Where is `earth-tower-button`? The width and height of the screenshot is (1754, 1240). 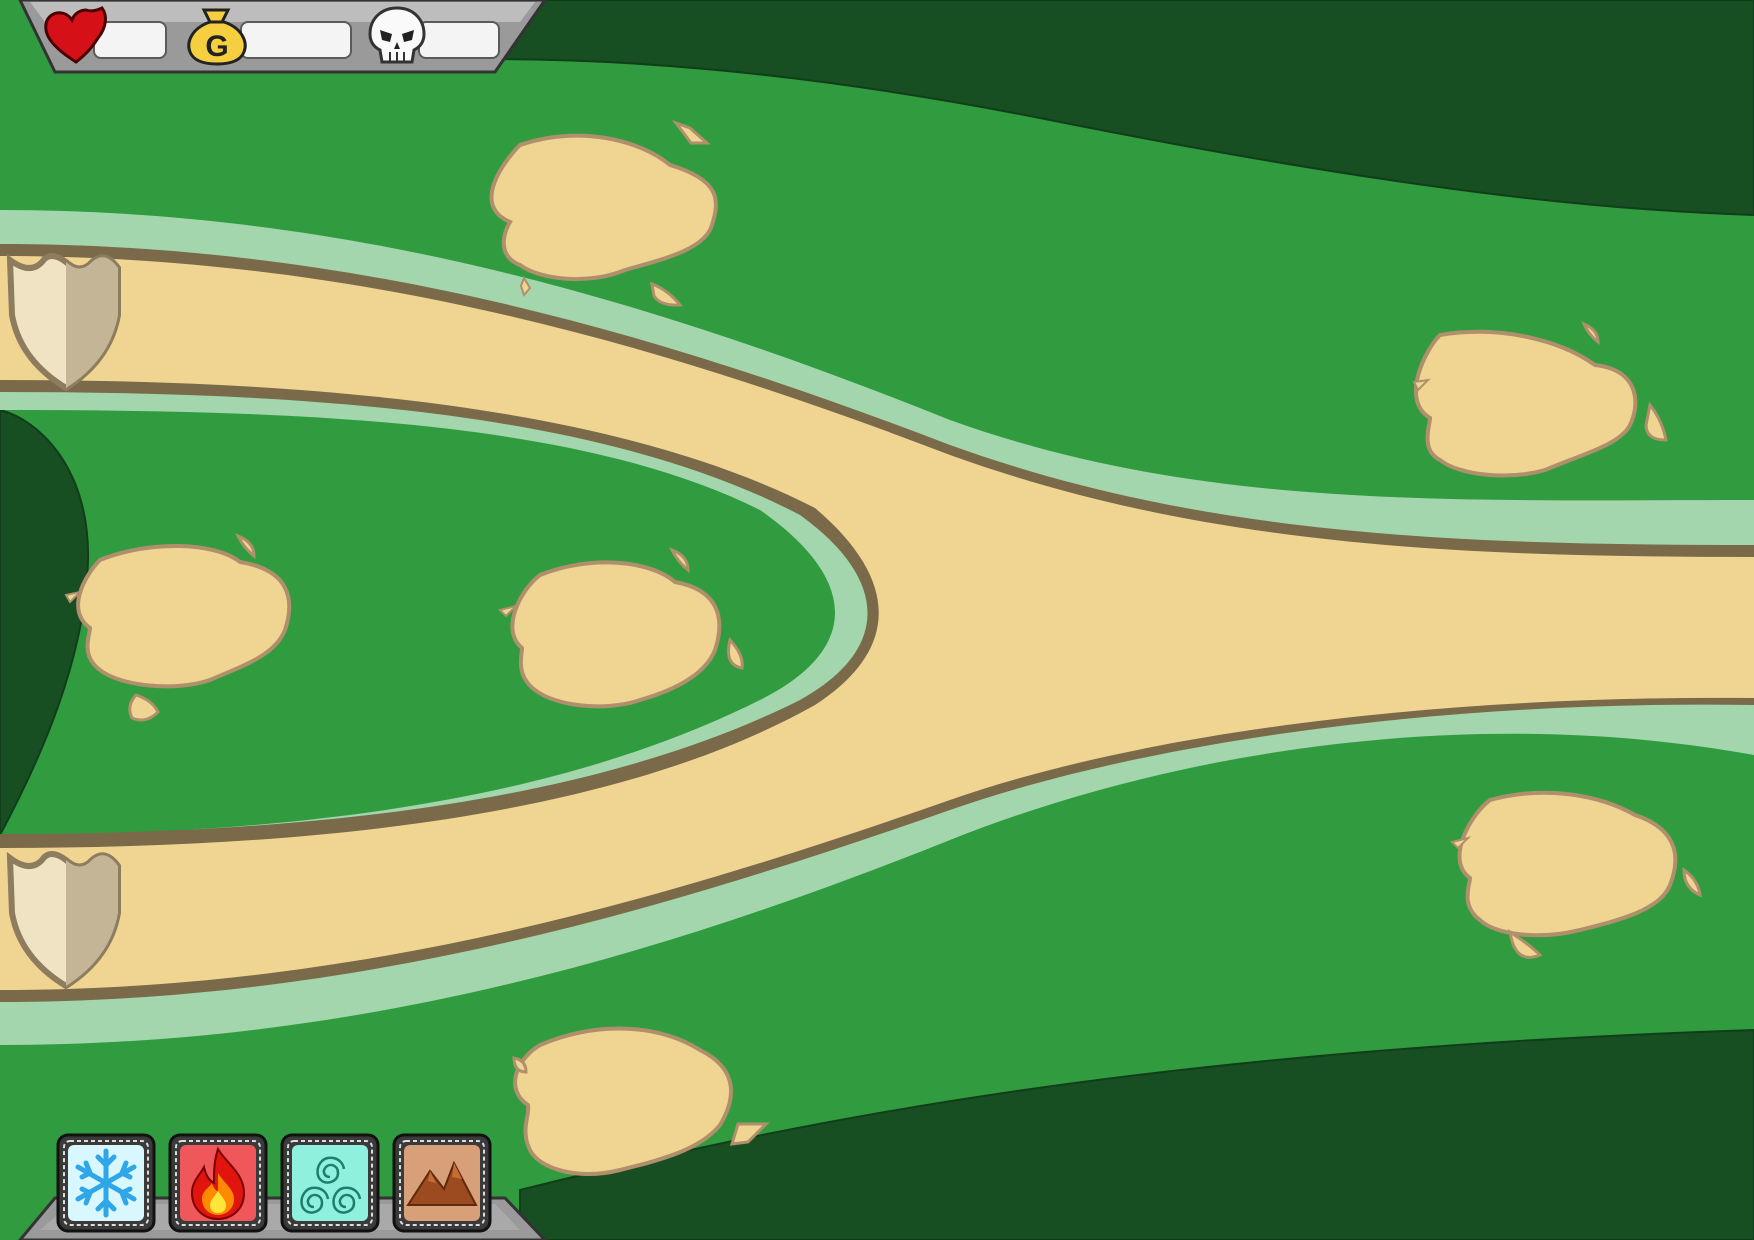 earth-tower-button is located at coordinates (442, 1183).